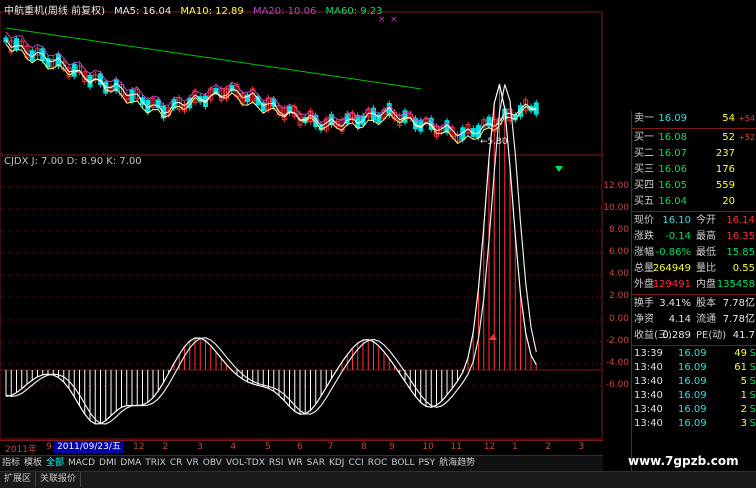 Image resolution: width=756 pixels, height=488 pixels. I want to click on date-tick-label: 10, so click(428, 447).